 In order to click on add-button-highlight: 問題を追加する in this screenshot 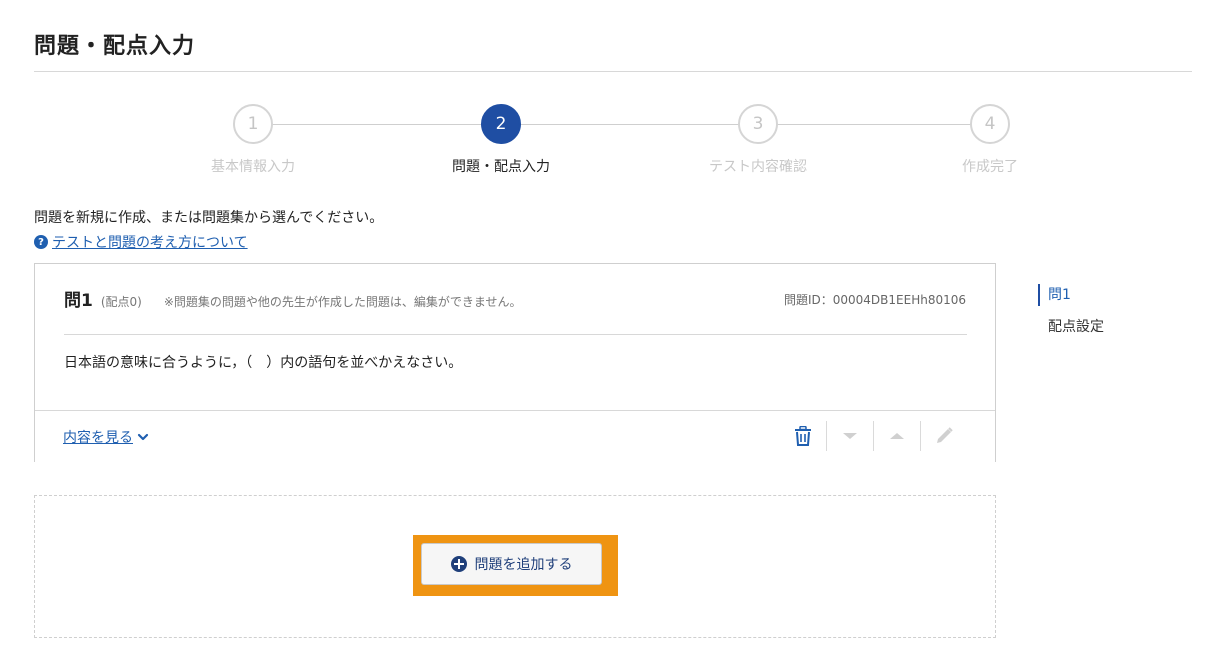, I will do `click(515, 565)`.